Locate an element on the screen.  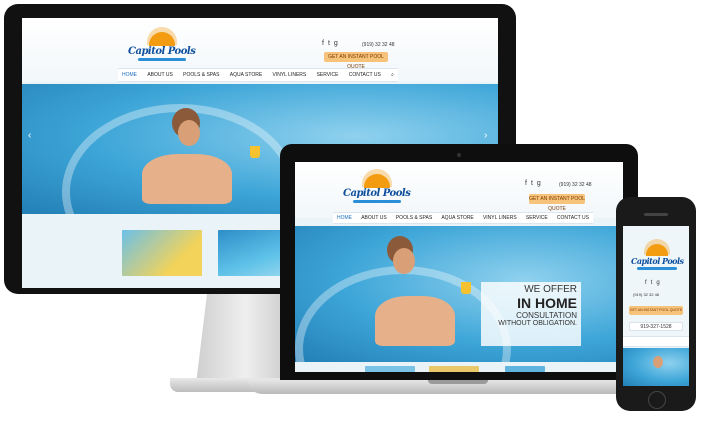
slider-prev-icon: ‹ is located at coordinates (29, 135).